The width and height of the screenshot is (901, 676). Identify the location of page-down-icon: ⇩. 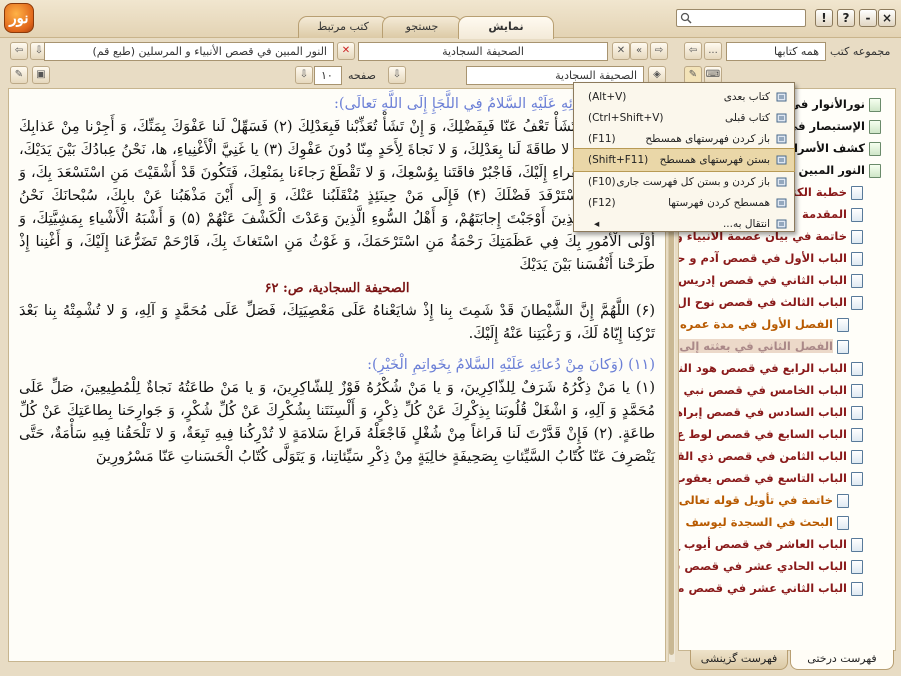
(304, 75).